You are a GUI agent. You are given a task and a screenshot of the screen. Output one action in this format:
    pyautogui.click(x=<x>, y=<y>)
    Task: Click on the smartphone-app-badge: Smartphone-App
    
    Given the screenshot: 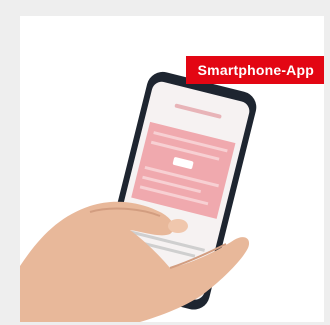 What is the action you would take?
    pyautogui.click(x=254, y=70)
    